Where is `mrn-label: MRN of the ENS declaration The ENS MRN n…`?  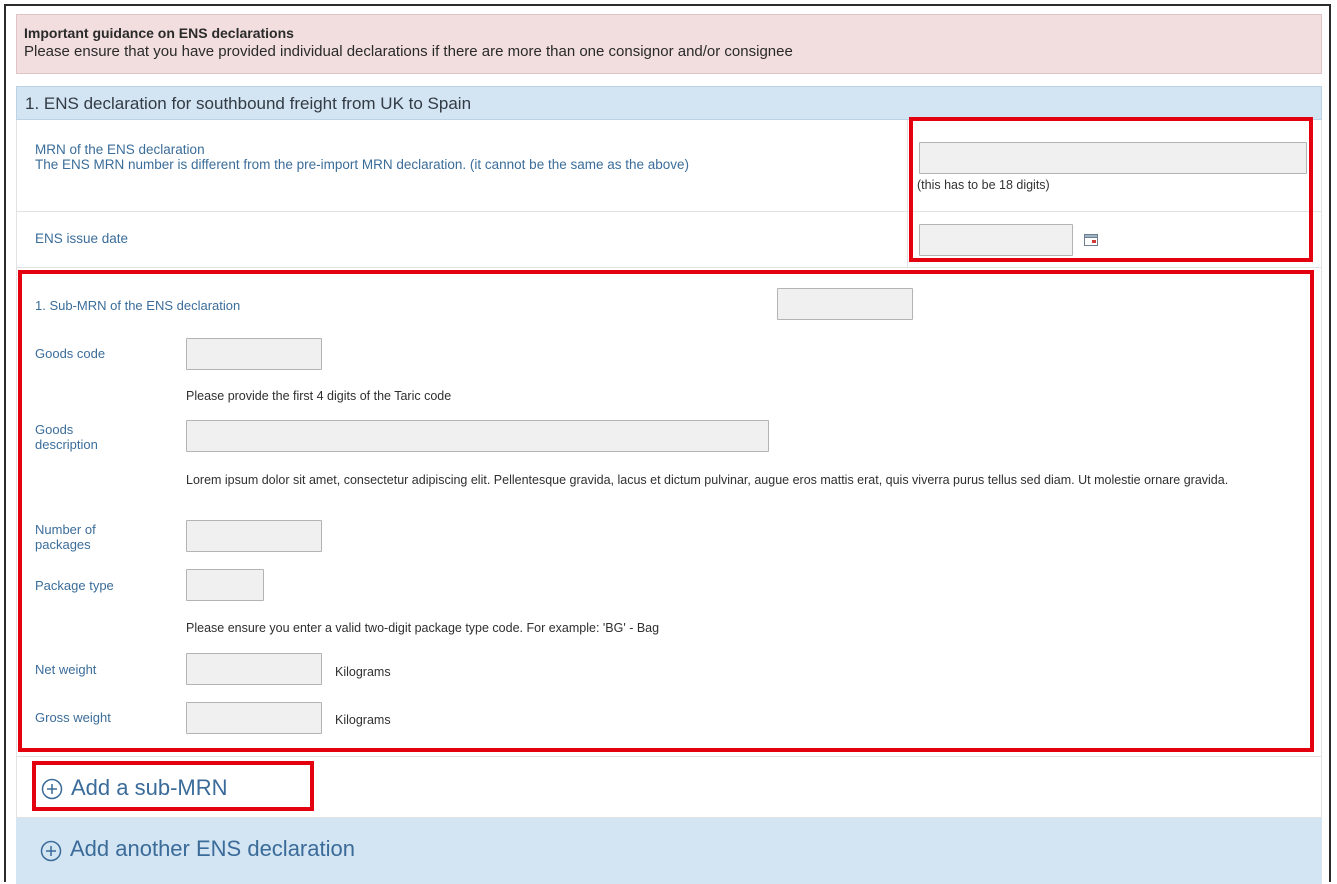 mrn-label: MRN of the ENS declaration The ENS MRN n… is located at coordinates (455, 157).